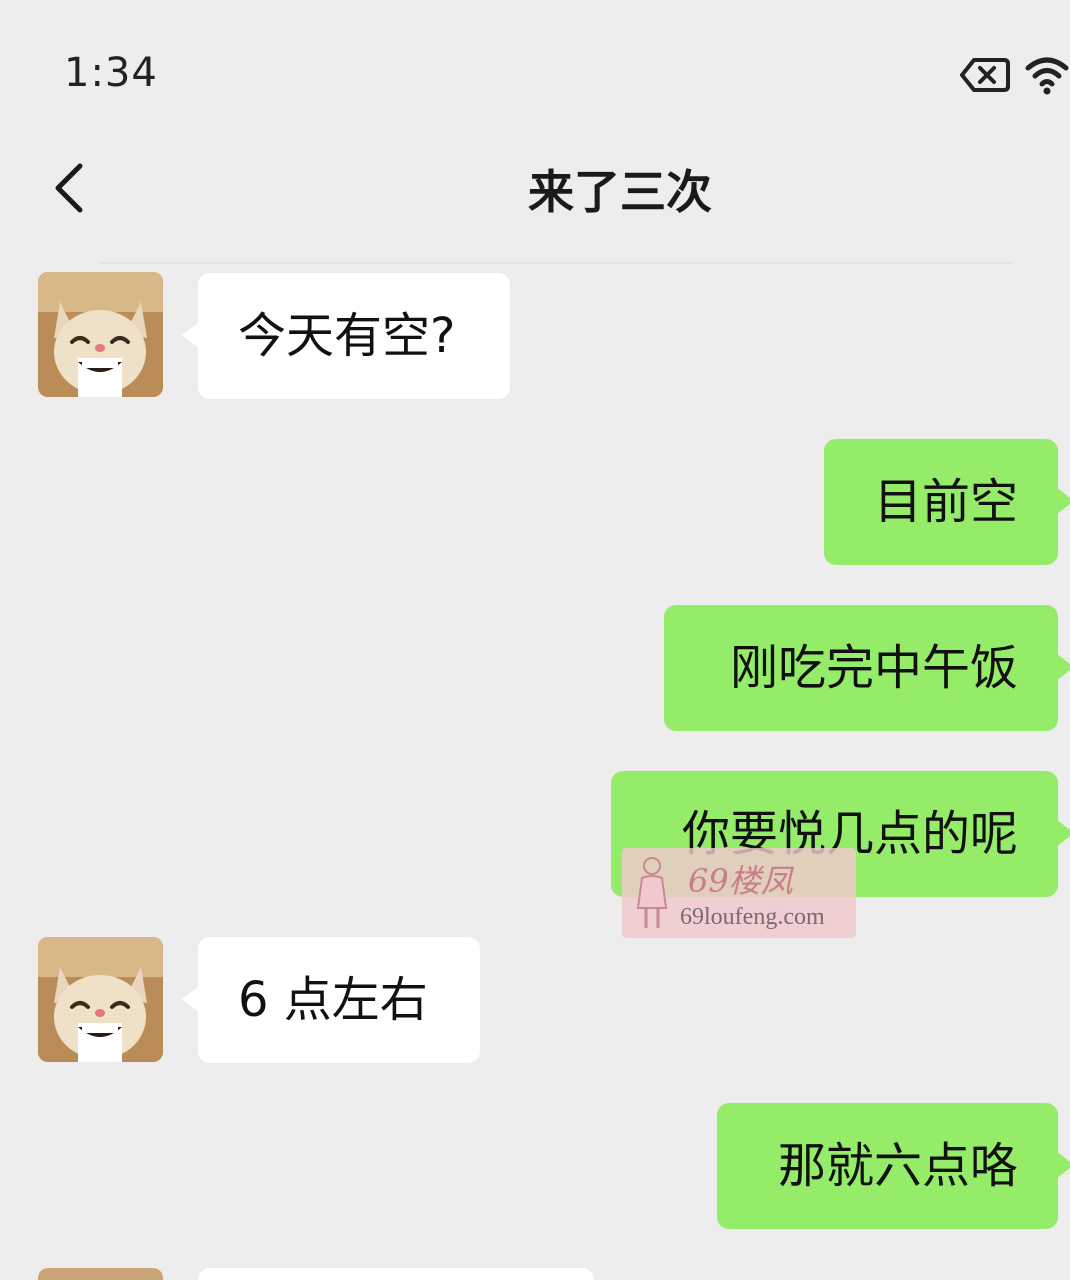  I want to click on message-bubble-incoming: 6 点左右, so click(331, 1000).